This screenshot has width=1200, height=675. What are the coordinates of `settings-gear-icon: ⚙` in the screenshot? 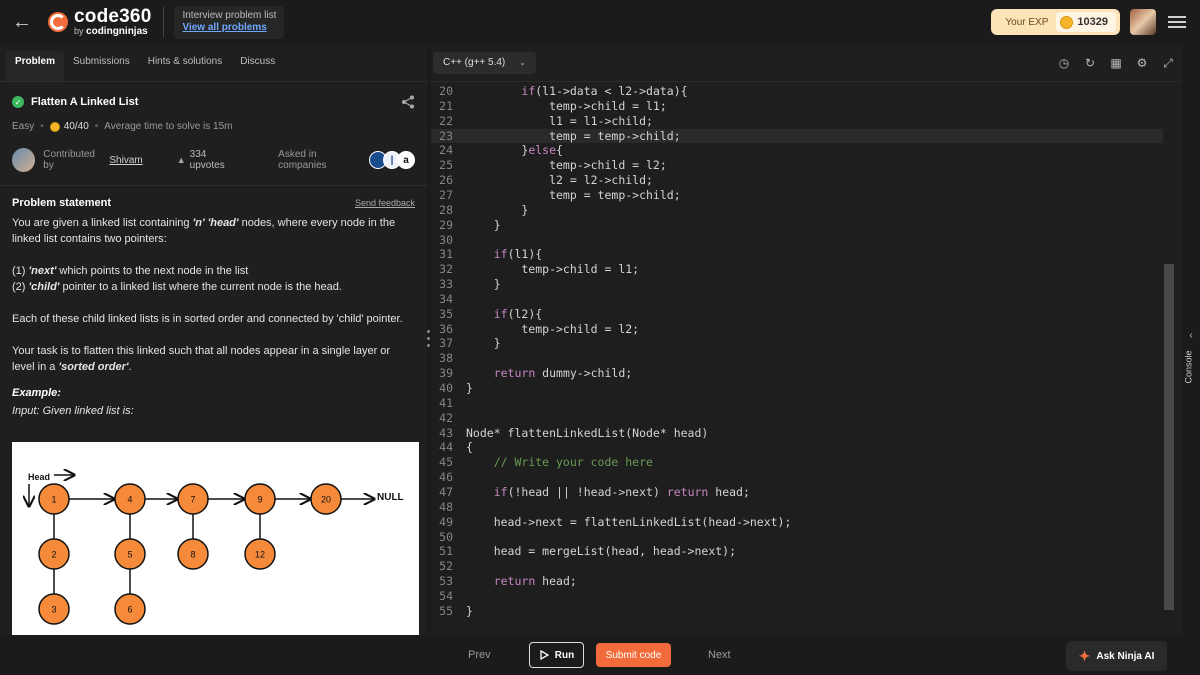 It's located at (1142, 63).